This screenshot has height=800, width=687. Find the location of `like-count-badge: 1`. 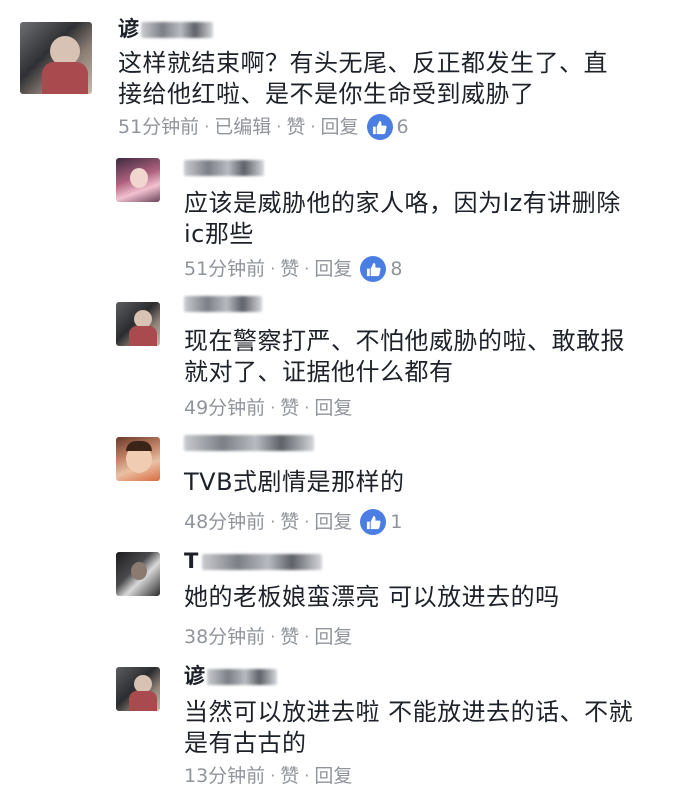

like-count-badge: 1 is located at coordinates (381, 522).